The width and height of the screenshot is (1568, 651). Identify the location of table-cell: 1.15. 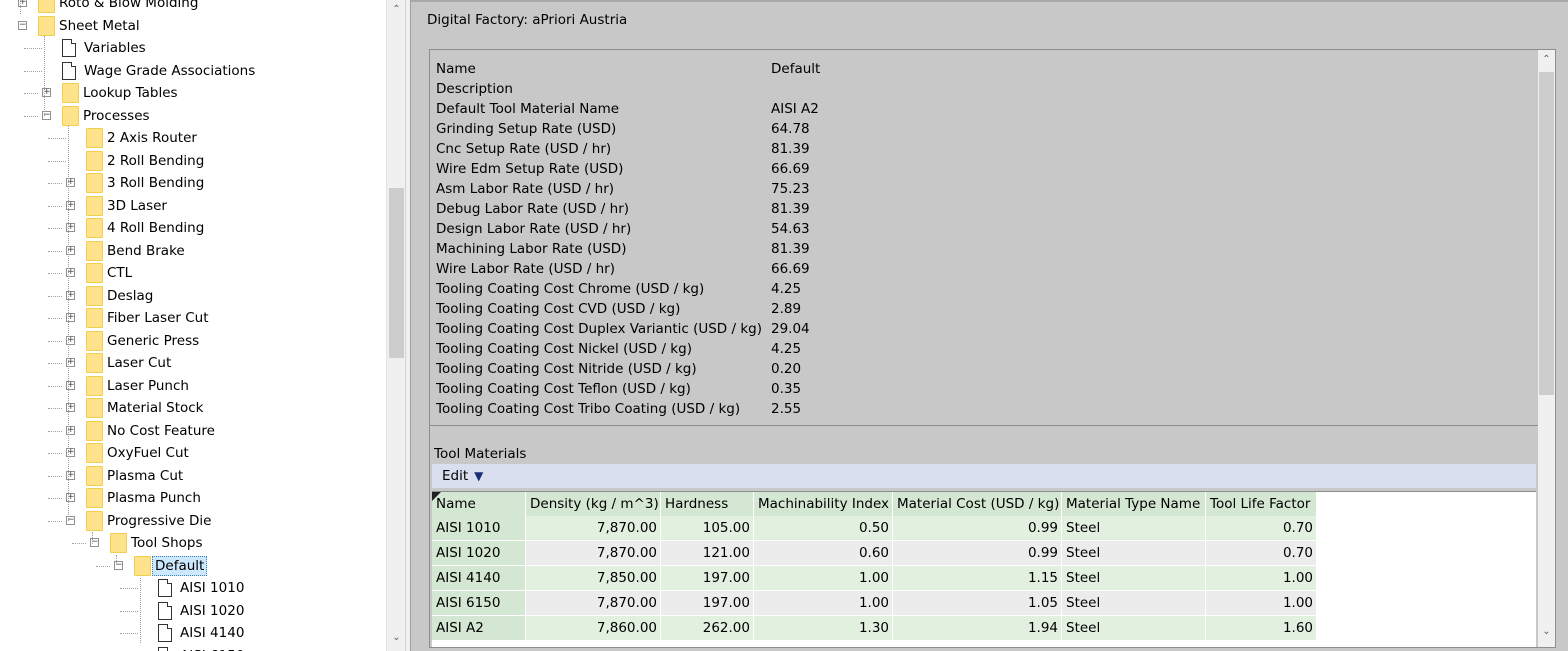
(977, 578).